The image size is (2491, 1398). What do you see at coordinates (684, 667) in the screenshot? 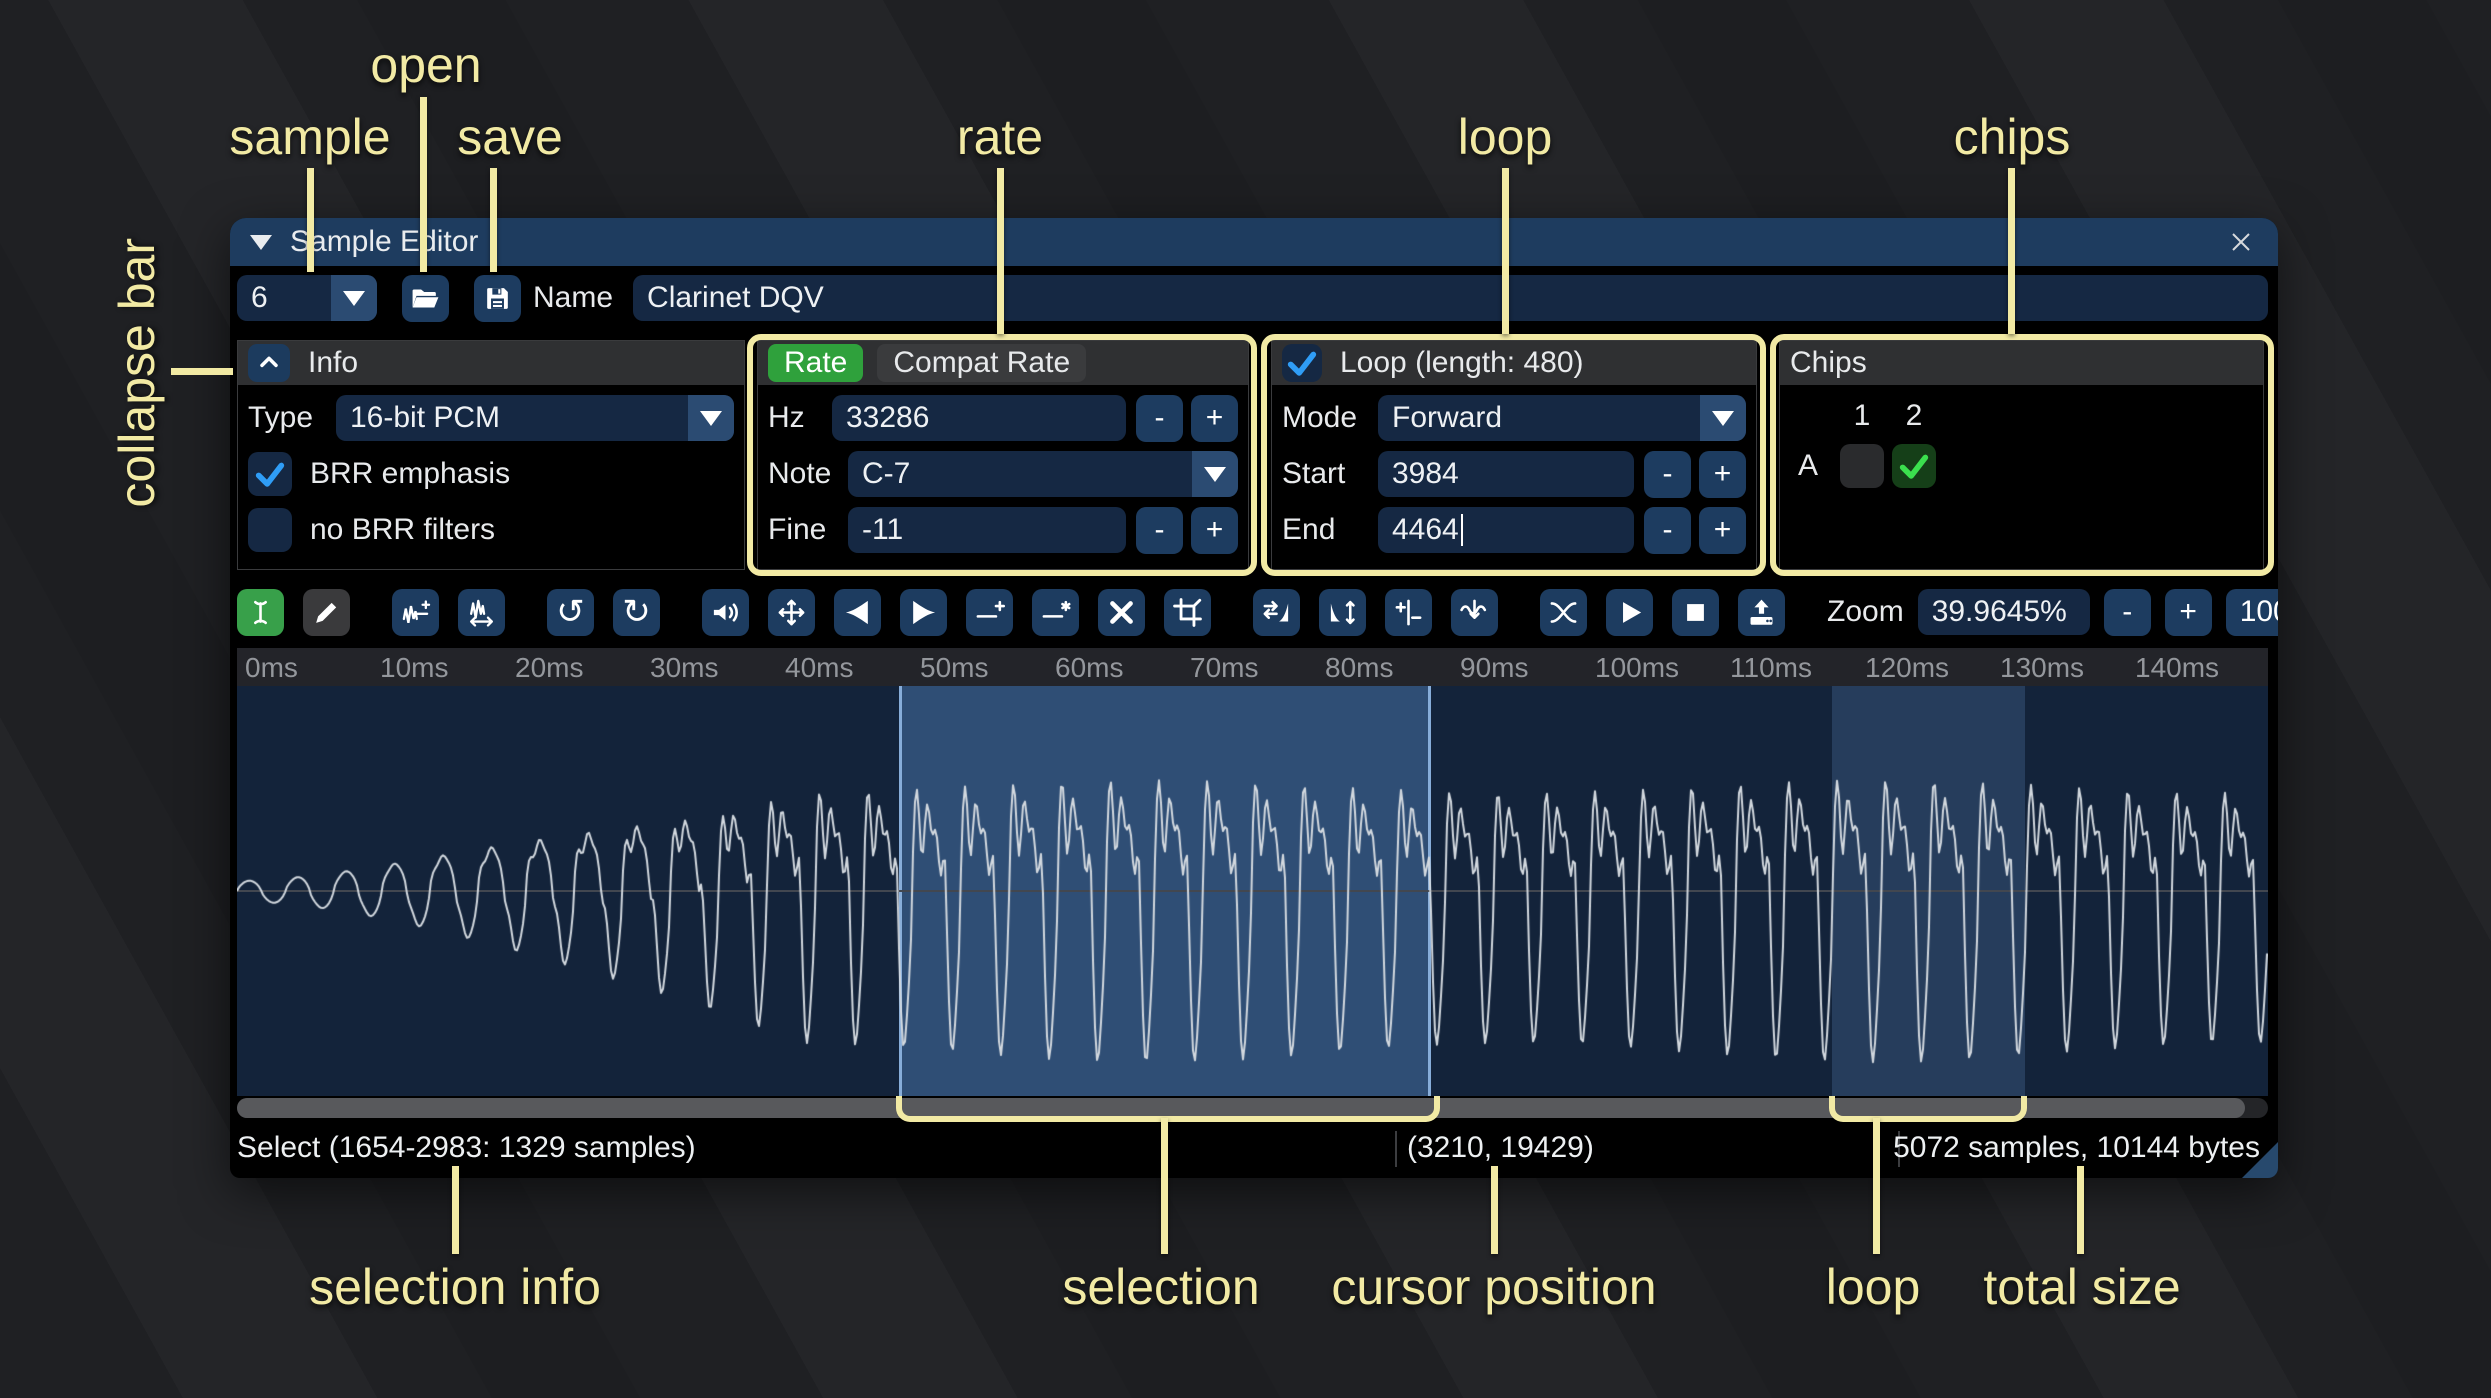
I see `ruler-tick: 30ms` at bounding box center [684, 667].